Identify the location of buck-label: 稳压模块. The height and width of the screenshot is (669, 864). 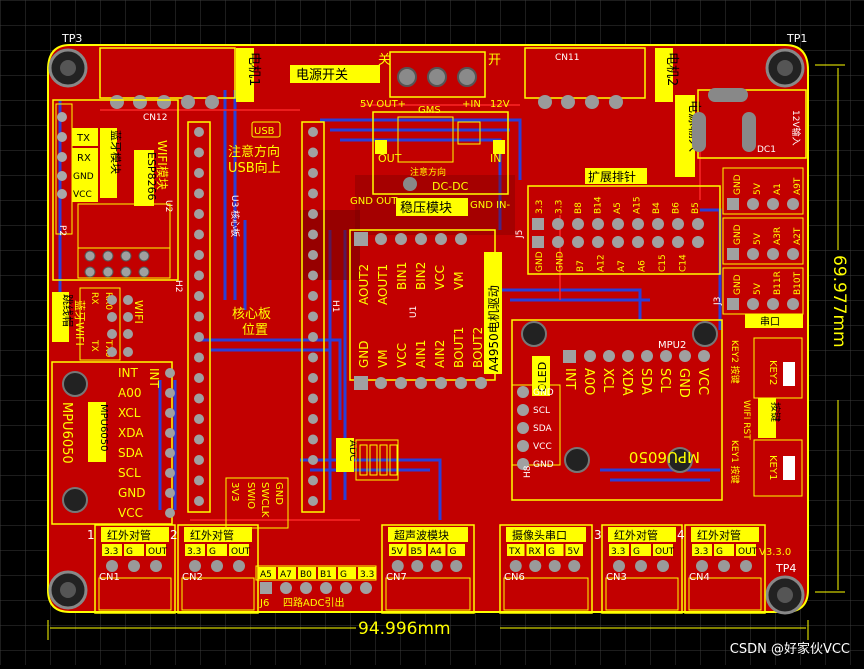
(426, 208).